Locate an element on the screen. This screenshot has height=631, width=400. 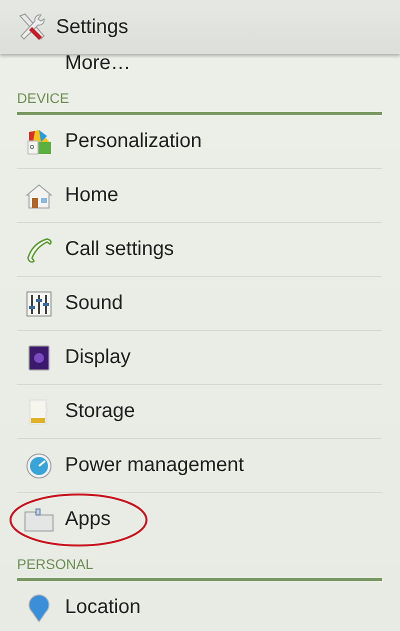
section-header: DEVICE is located at coordinates (43, 99).